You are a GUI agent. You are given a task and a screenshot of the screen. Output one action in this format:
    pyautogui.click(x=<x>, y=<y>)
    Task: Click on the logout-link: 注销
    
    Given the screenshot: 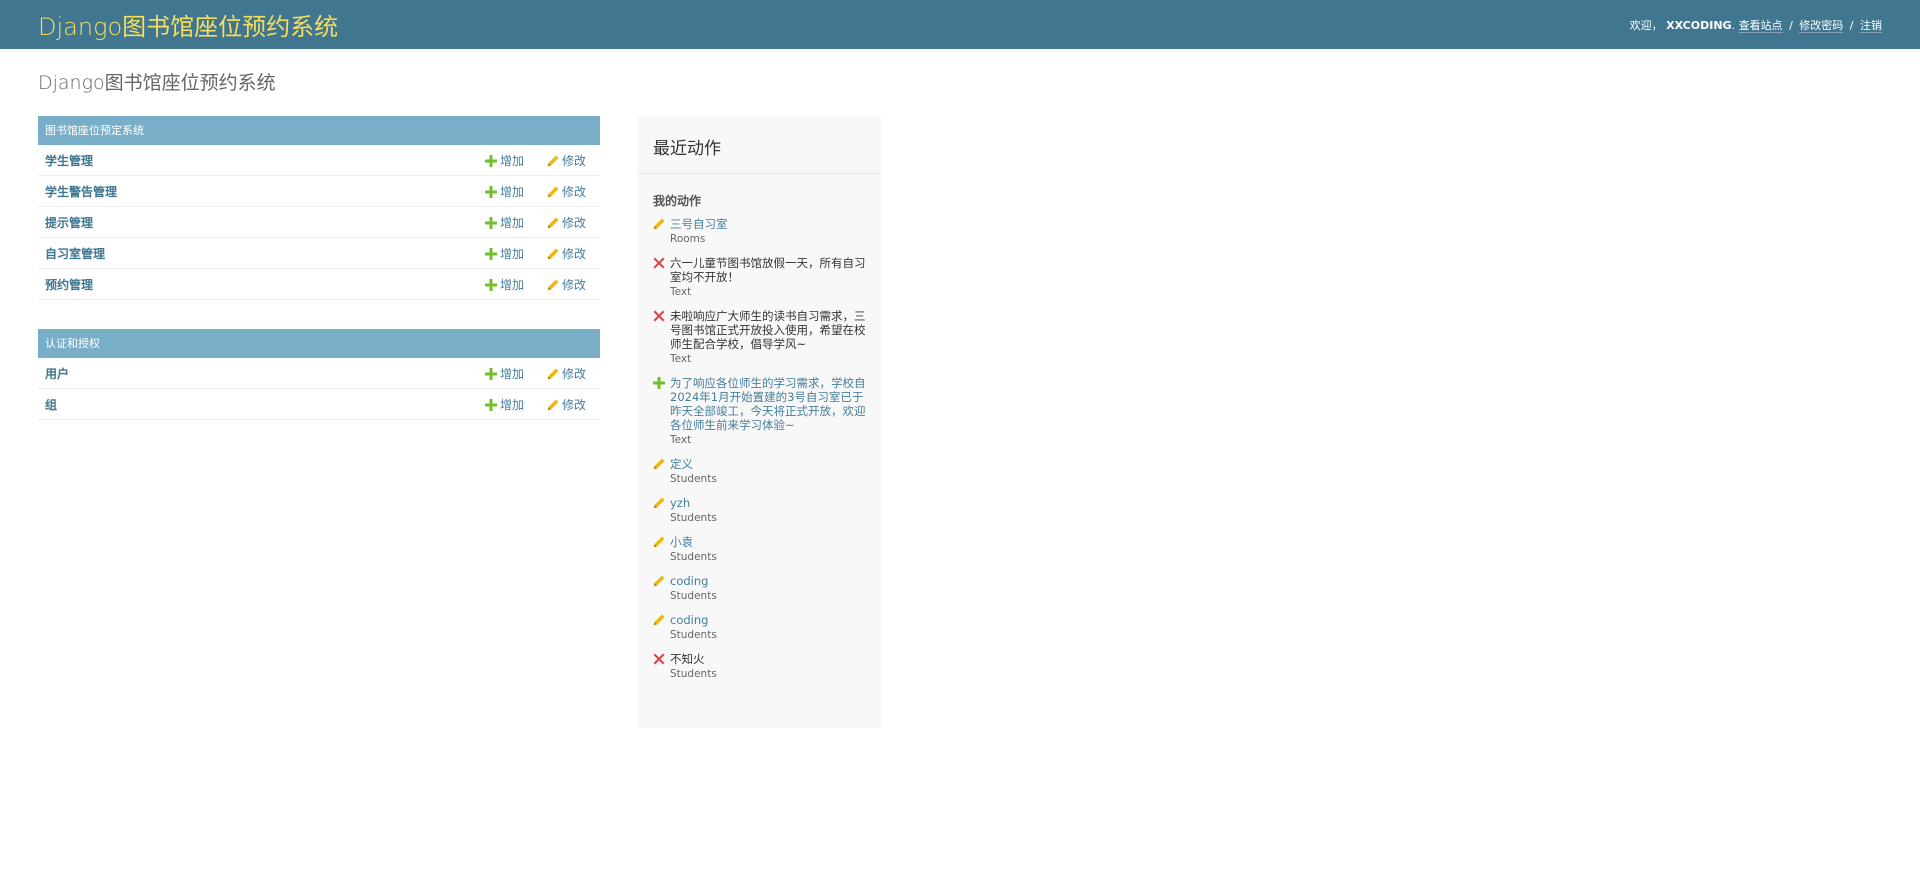 What is the action you would take?
    pyautogui.click(x=1871, y=25)
    